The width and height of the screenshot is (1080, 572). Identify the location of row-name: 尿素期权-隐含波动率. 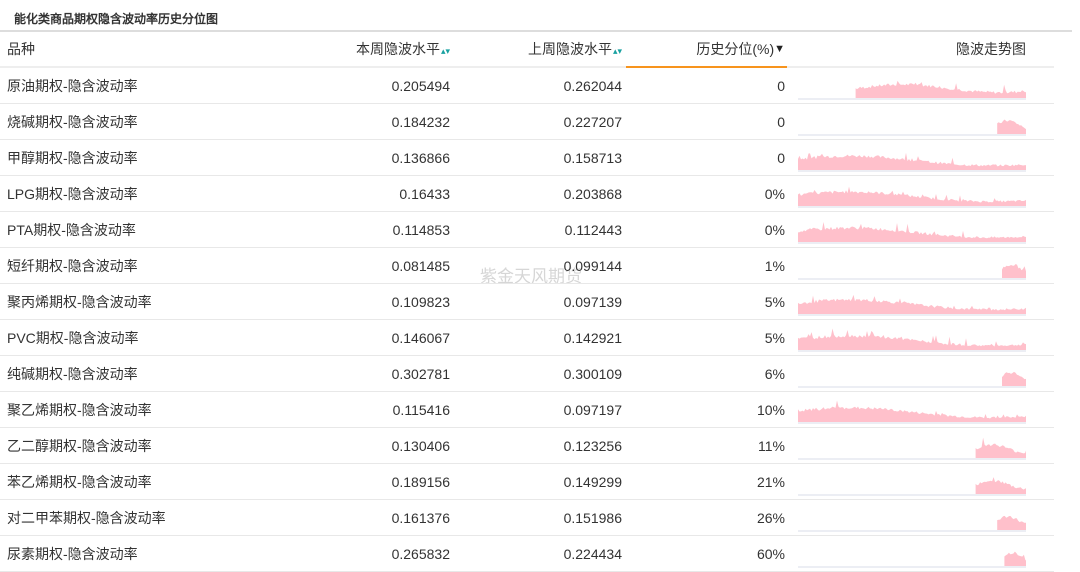
(72, 553).